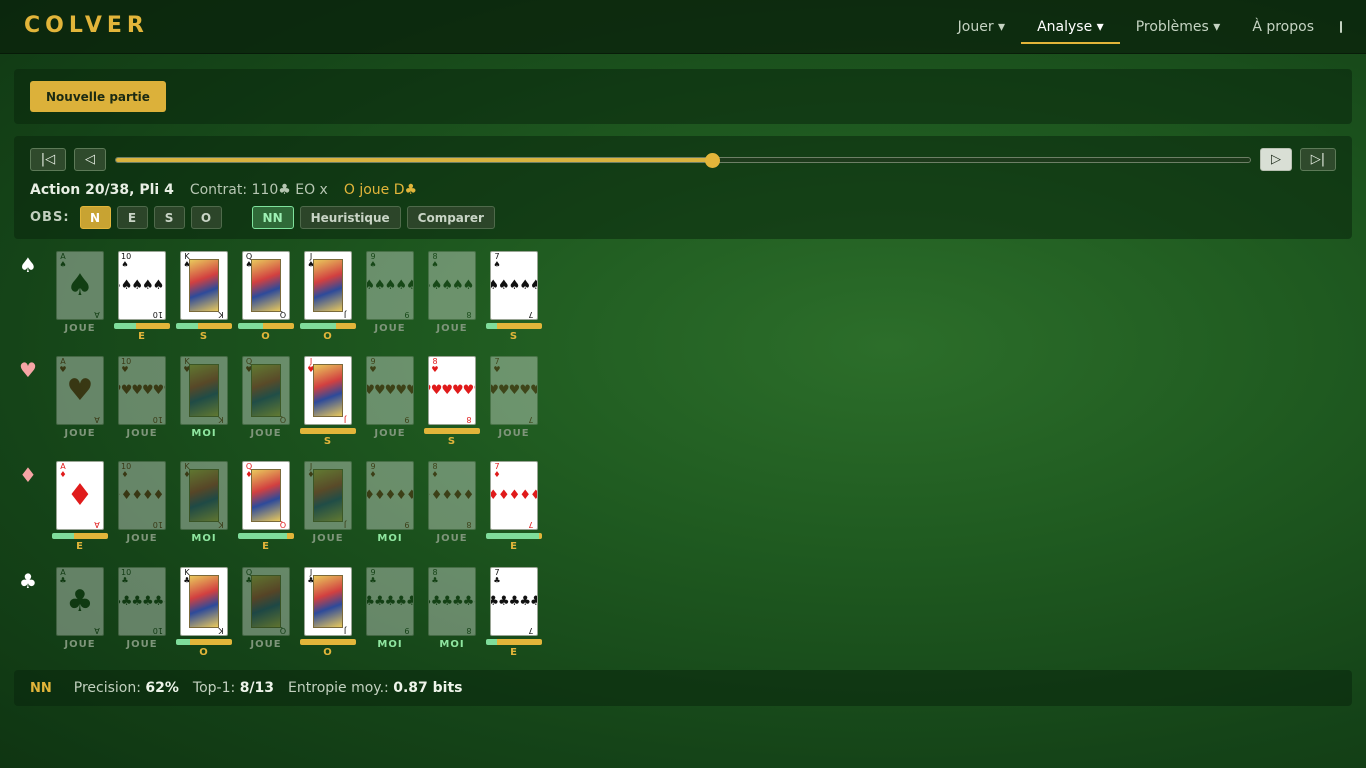 The width and height of the screenshot is (1366, 768). What do you see at coordinates (132, 217) in the screenshot?
I see `seat-button-e: E` at bounding box center [132, 217].